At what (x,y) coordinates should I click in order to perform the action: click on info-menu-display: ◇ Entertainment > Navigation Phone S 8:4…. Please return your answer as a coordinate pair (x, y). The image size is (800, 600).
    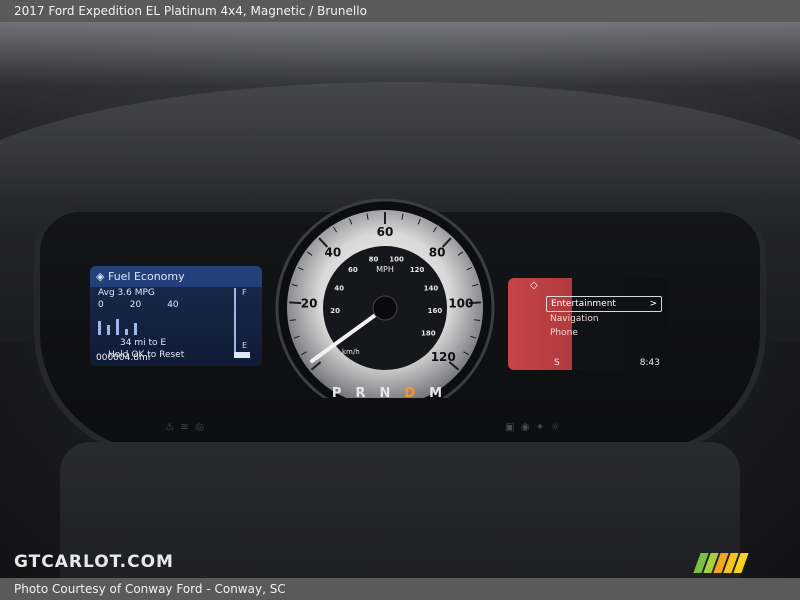
    Looking at the image, I should click on (588, 324).